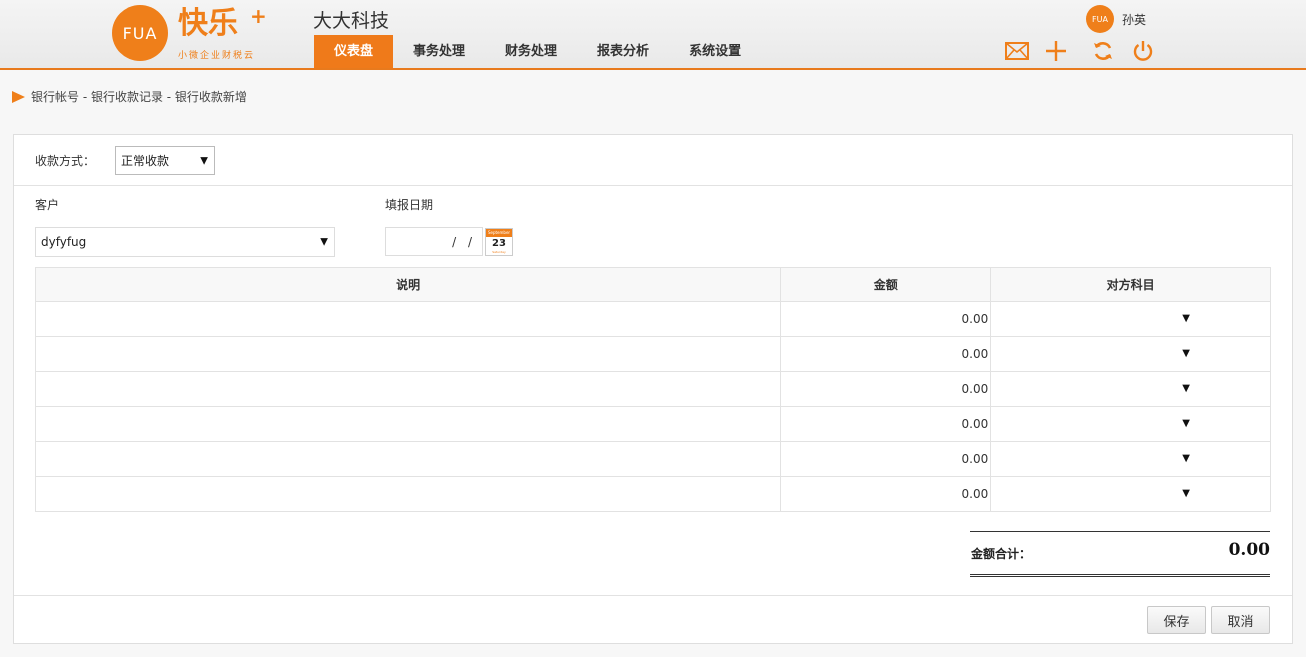 This screenshot has width=1306, height=657. What do you see at coordinates (499, 233) in the screenshot?
I see `calendar-month: September` at bounding box center [499, 233].